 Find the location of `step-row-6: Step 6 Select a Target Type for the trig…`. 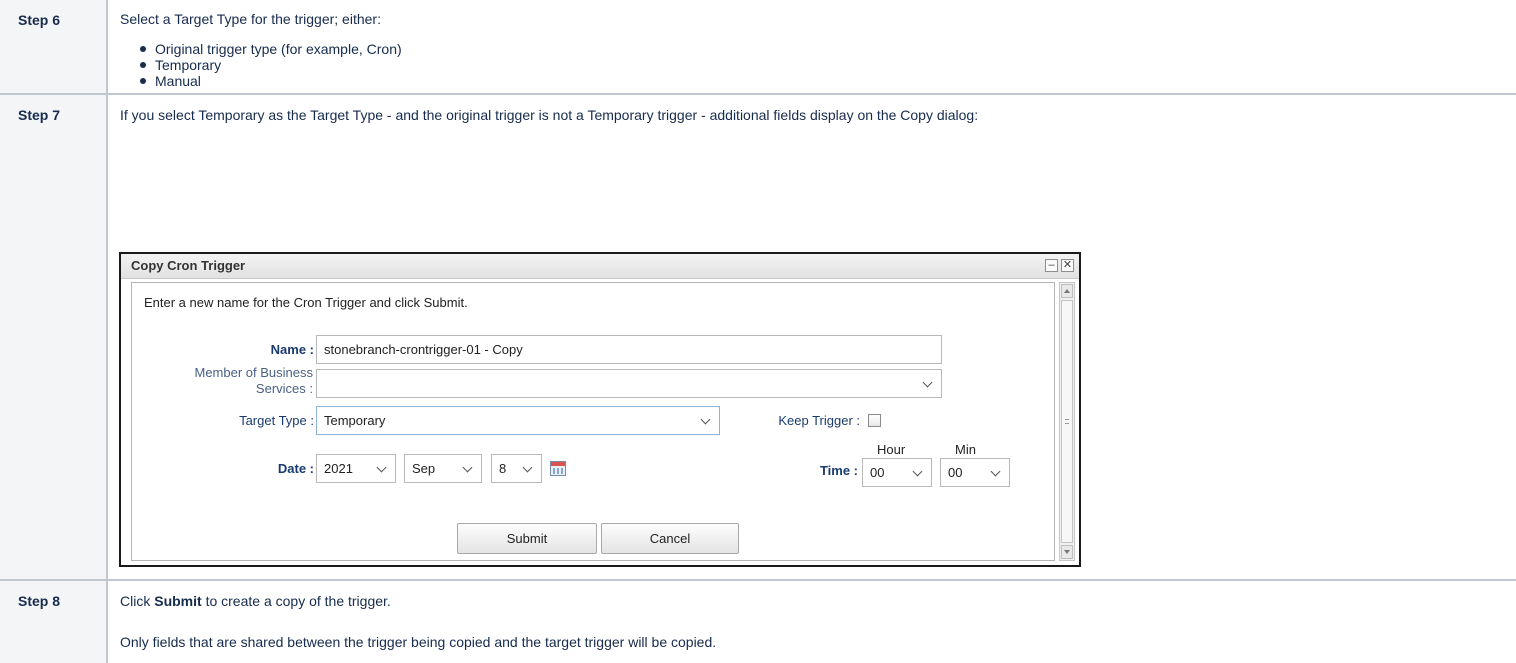

step-row-6: Step 6 Select a Target Type for the trig… is located at coordinates (758, 47).